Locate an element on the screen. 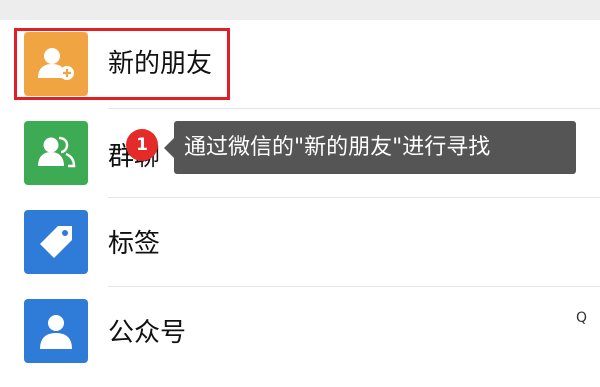 Image resolution: width=600 pixels, height=387 pixels. group-chat-icon is located at coordinates (56, 153).